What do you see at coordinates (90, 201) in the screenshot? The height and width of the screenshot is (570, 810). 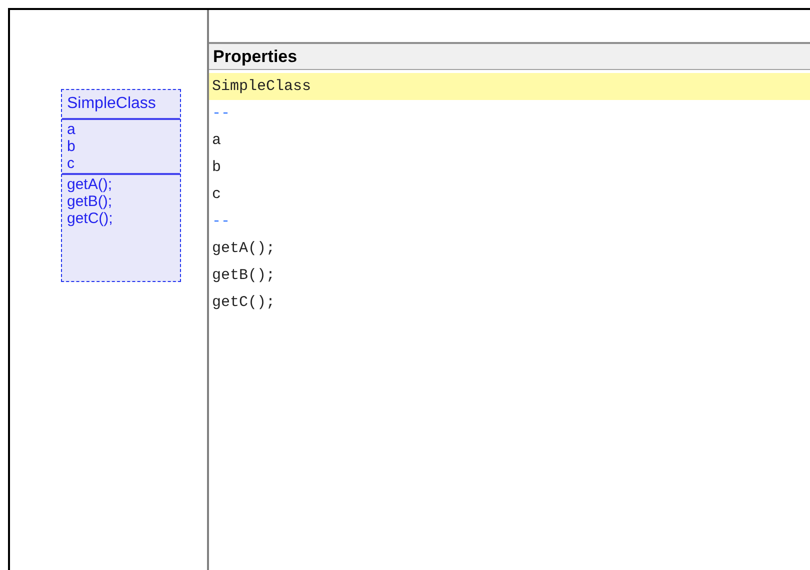 I see `class-method: getB();` at bounding box center [90, 201].